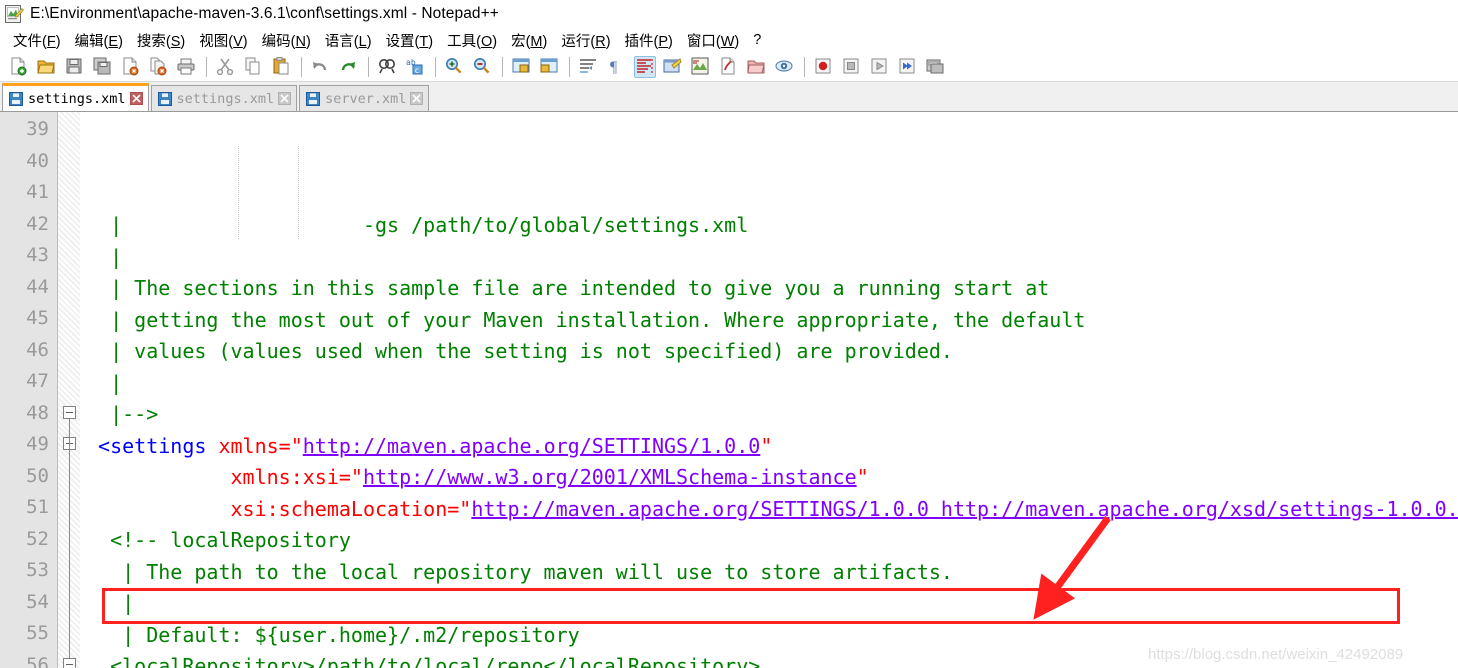 This screenshot has width=1458, height=668. I want to click on menu-item-m: 宏(M), so click(529, 40).